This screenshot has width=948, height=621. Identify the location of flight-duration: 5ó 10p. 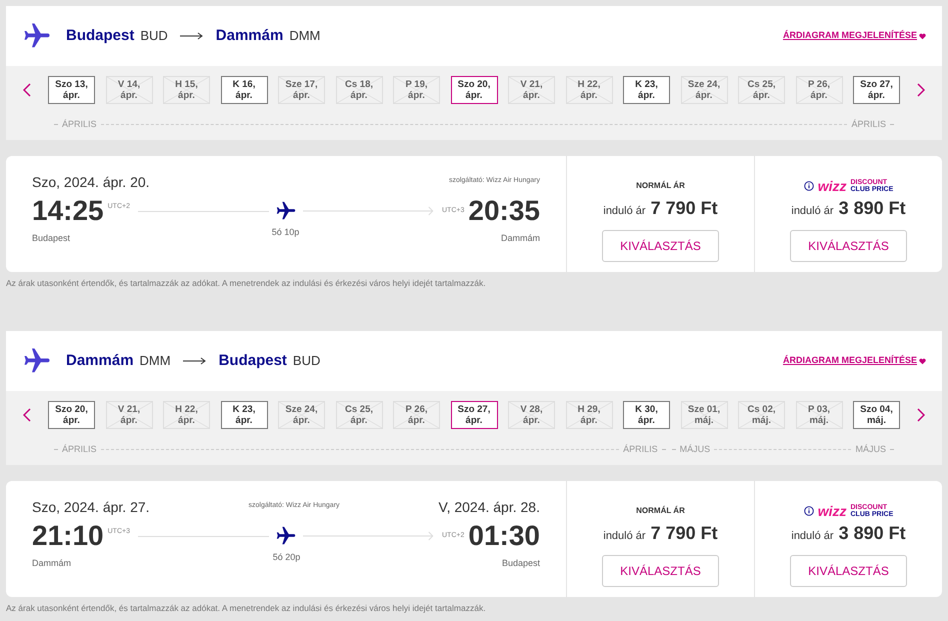
(286, 232).